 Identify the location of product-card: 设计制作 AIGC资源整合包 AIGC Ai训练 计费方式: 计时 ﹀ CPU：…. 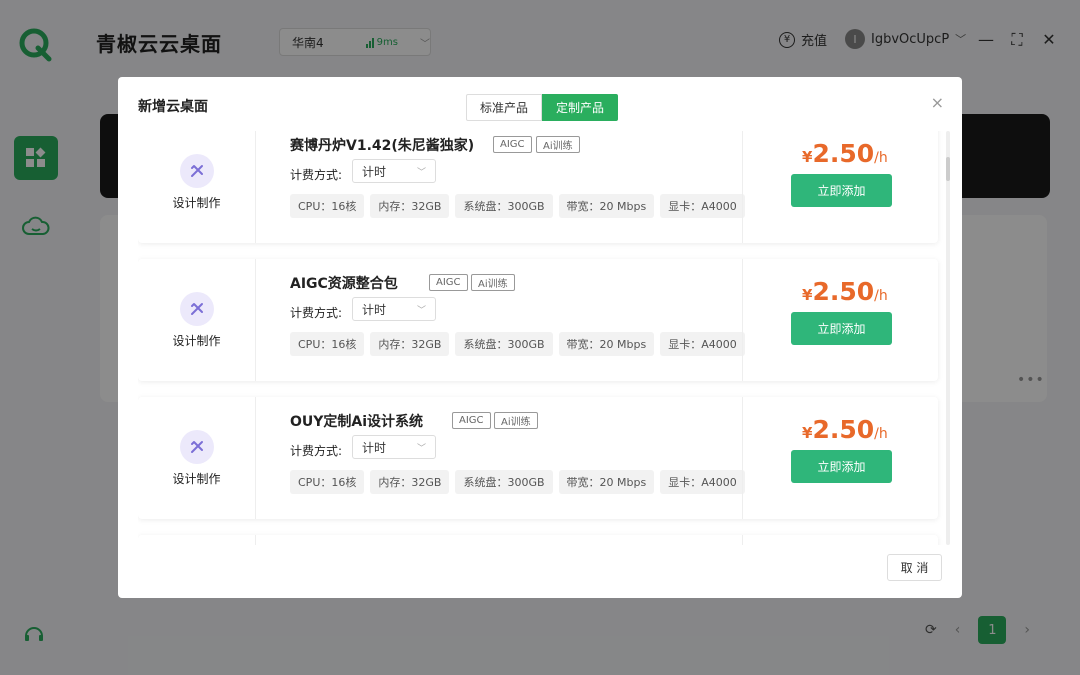
(538, 320).